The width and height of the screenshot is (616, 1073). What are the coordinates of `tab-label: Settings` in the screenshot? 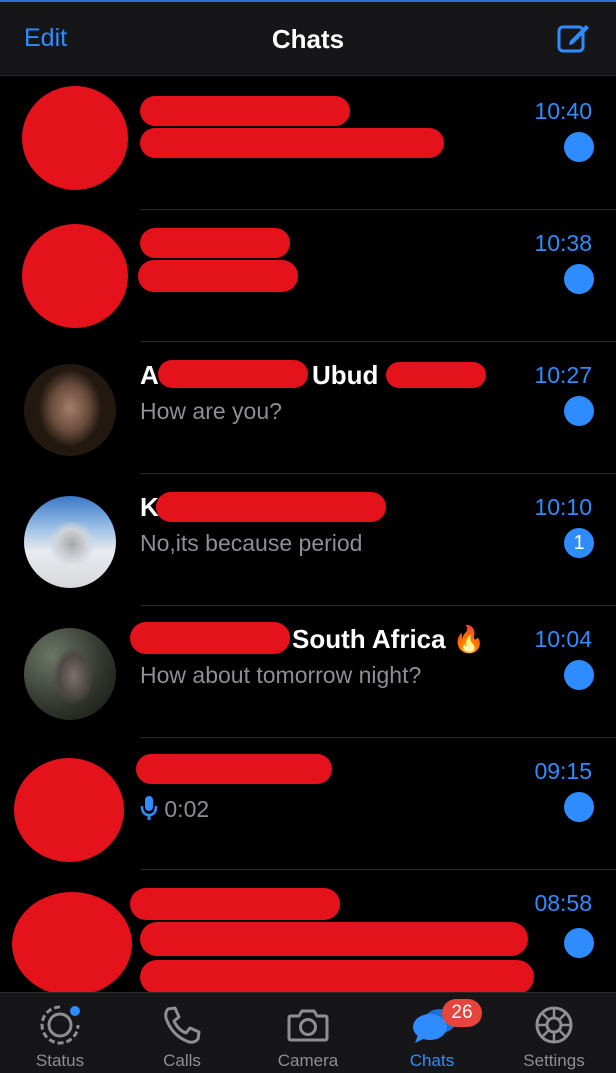 It's located at (554, 1060).